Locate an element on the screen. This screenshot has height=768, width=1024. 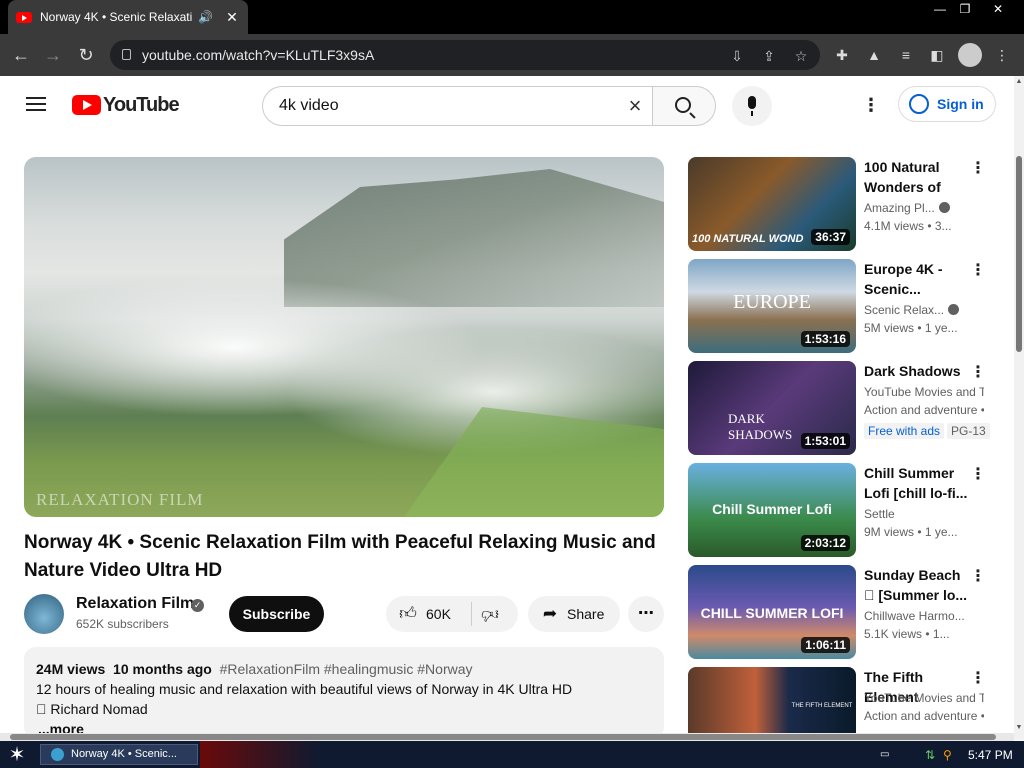
install-app-icon: ⇩ is located at coordinates (737, 56).